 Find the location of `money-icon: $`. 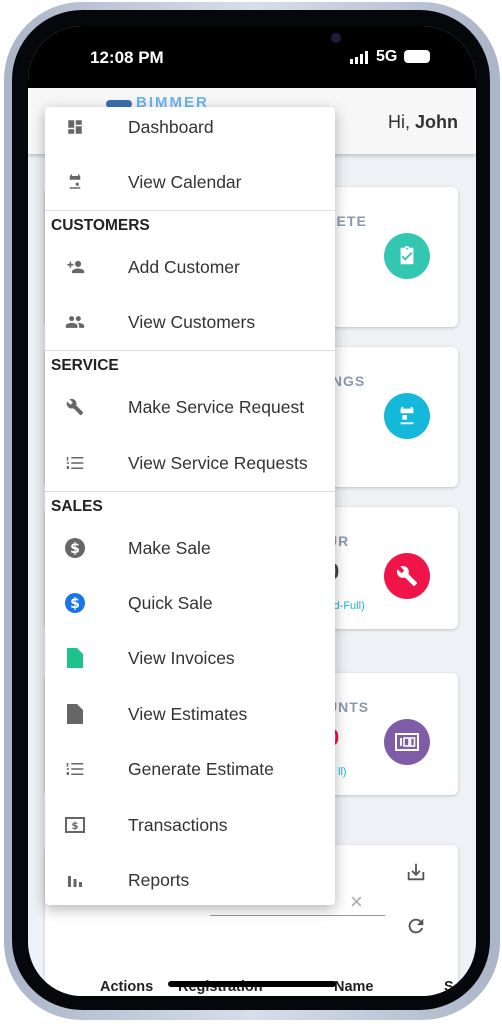

money-icon: $ is located at coordinates (75, 825).